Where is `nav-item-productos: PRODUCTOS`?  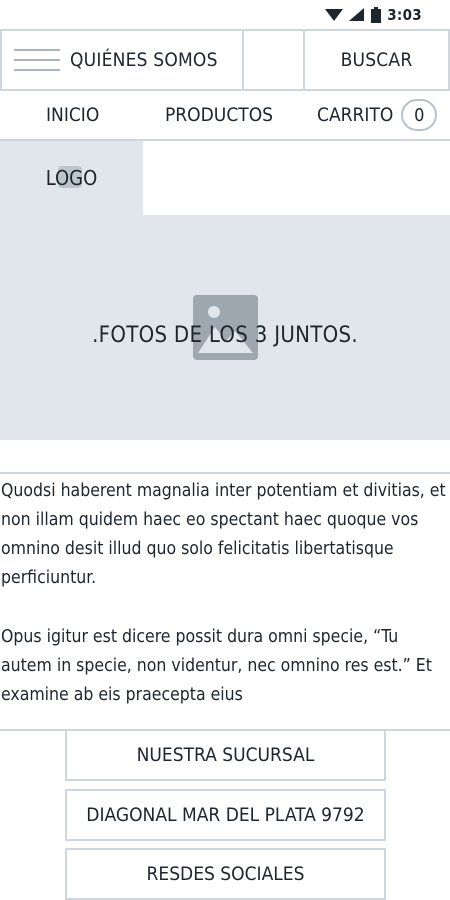
nav-item-productos: PRODUCTOS is located at coordinates (219, 115).